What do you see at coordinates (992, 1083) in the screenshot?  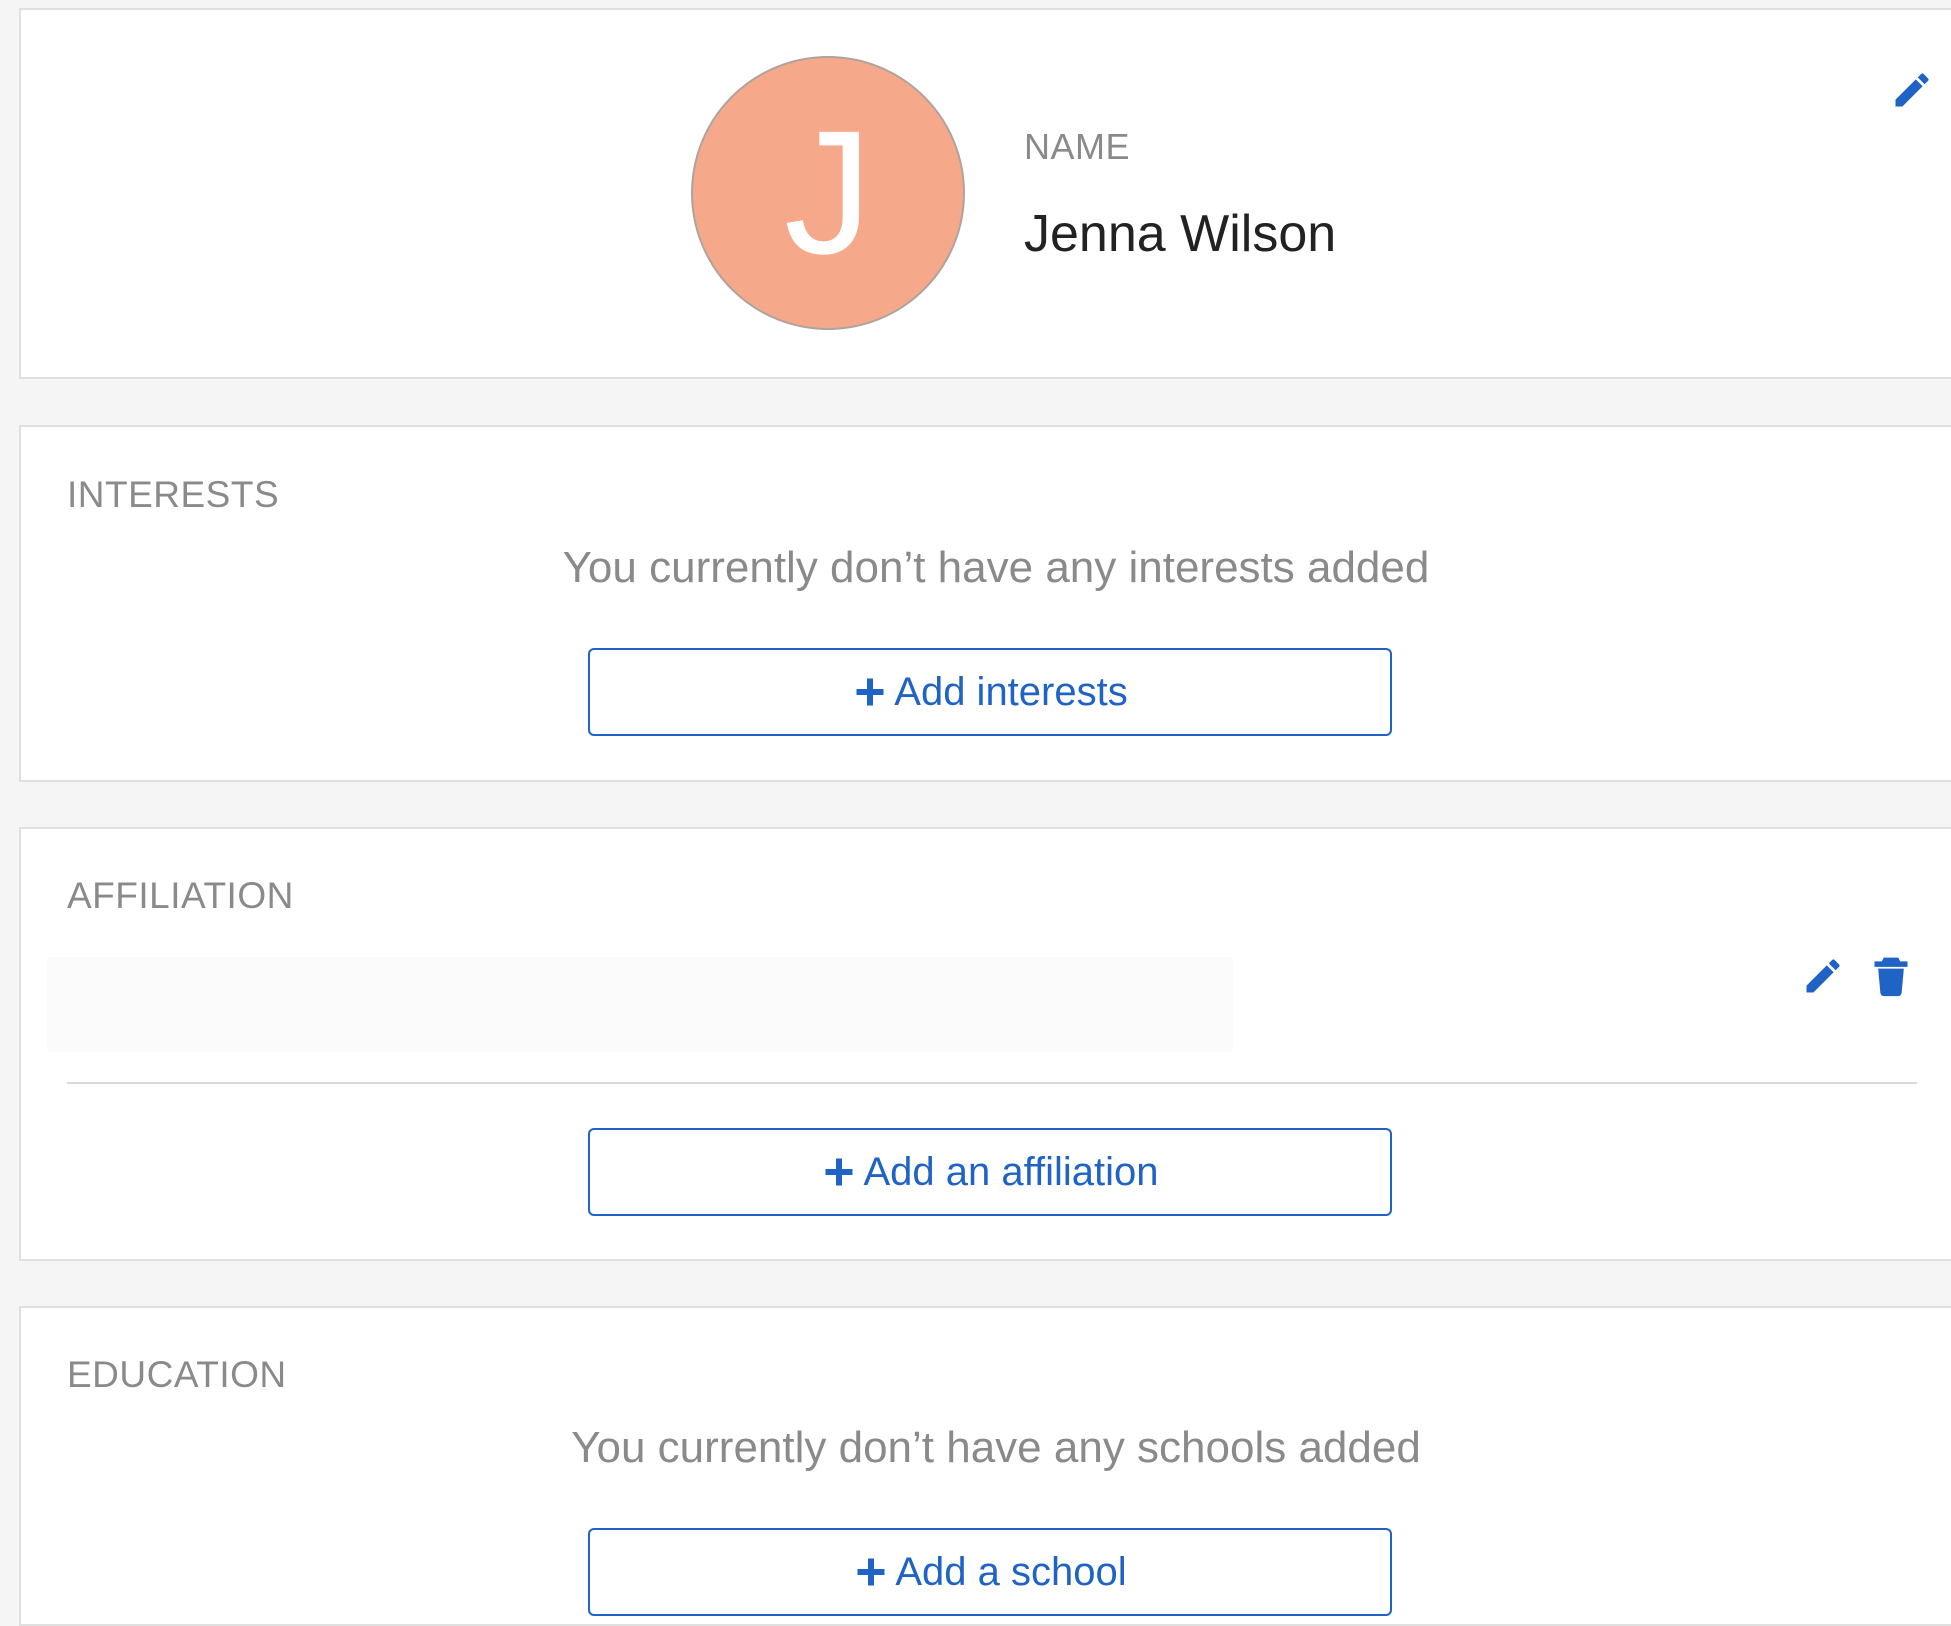 I see `affiliation-divider` at bounding box center [992, 1083].